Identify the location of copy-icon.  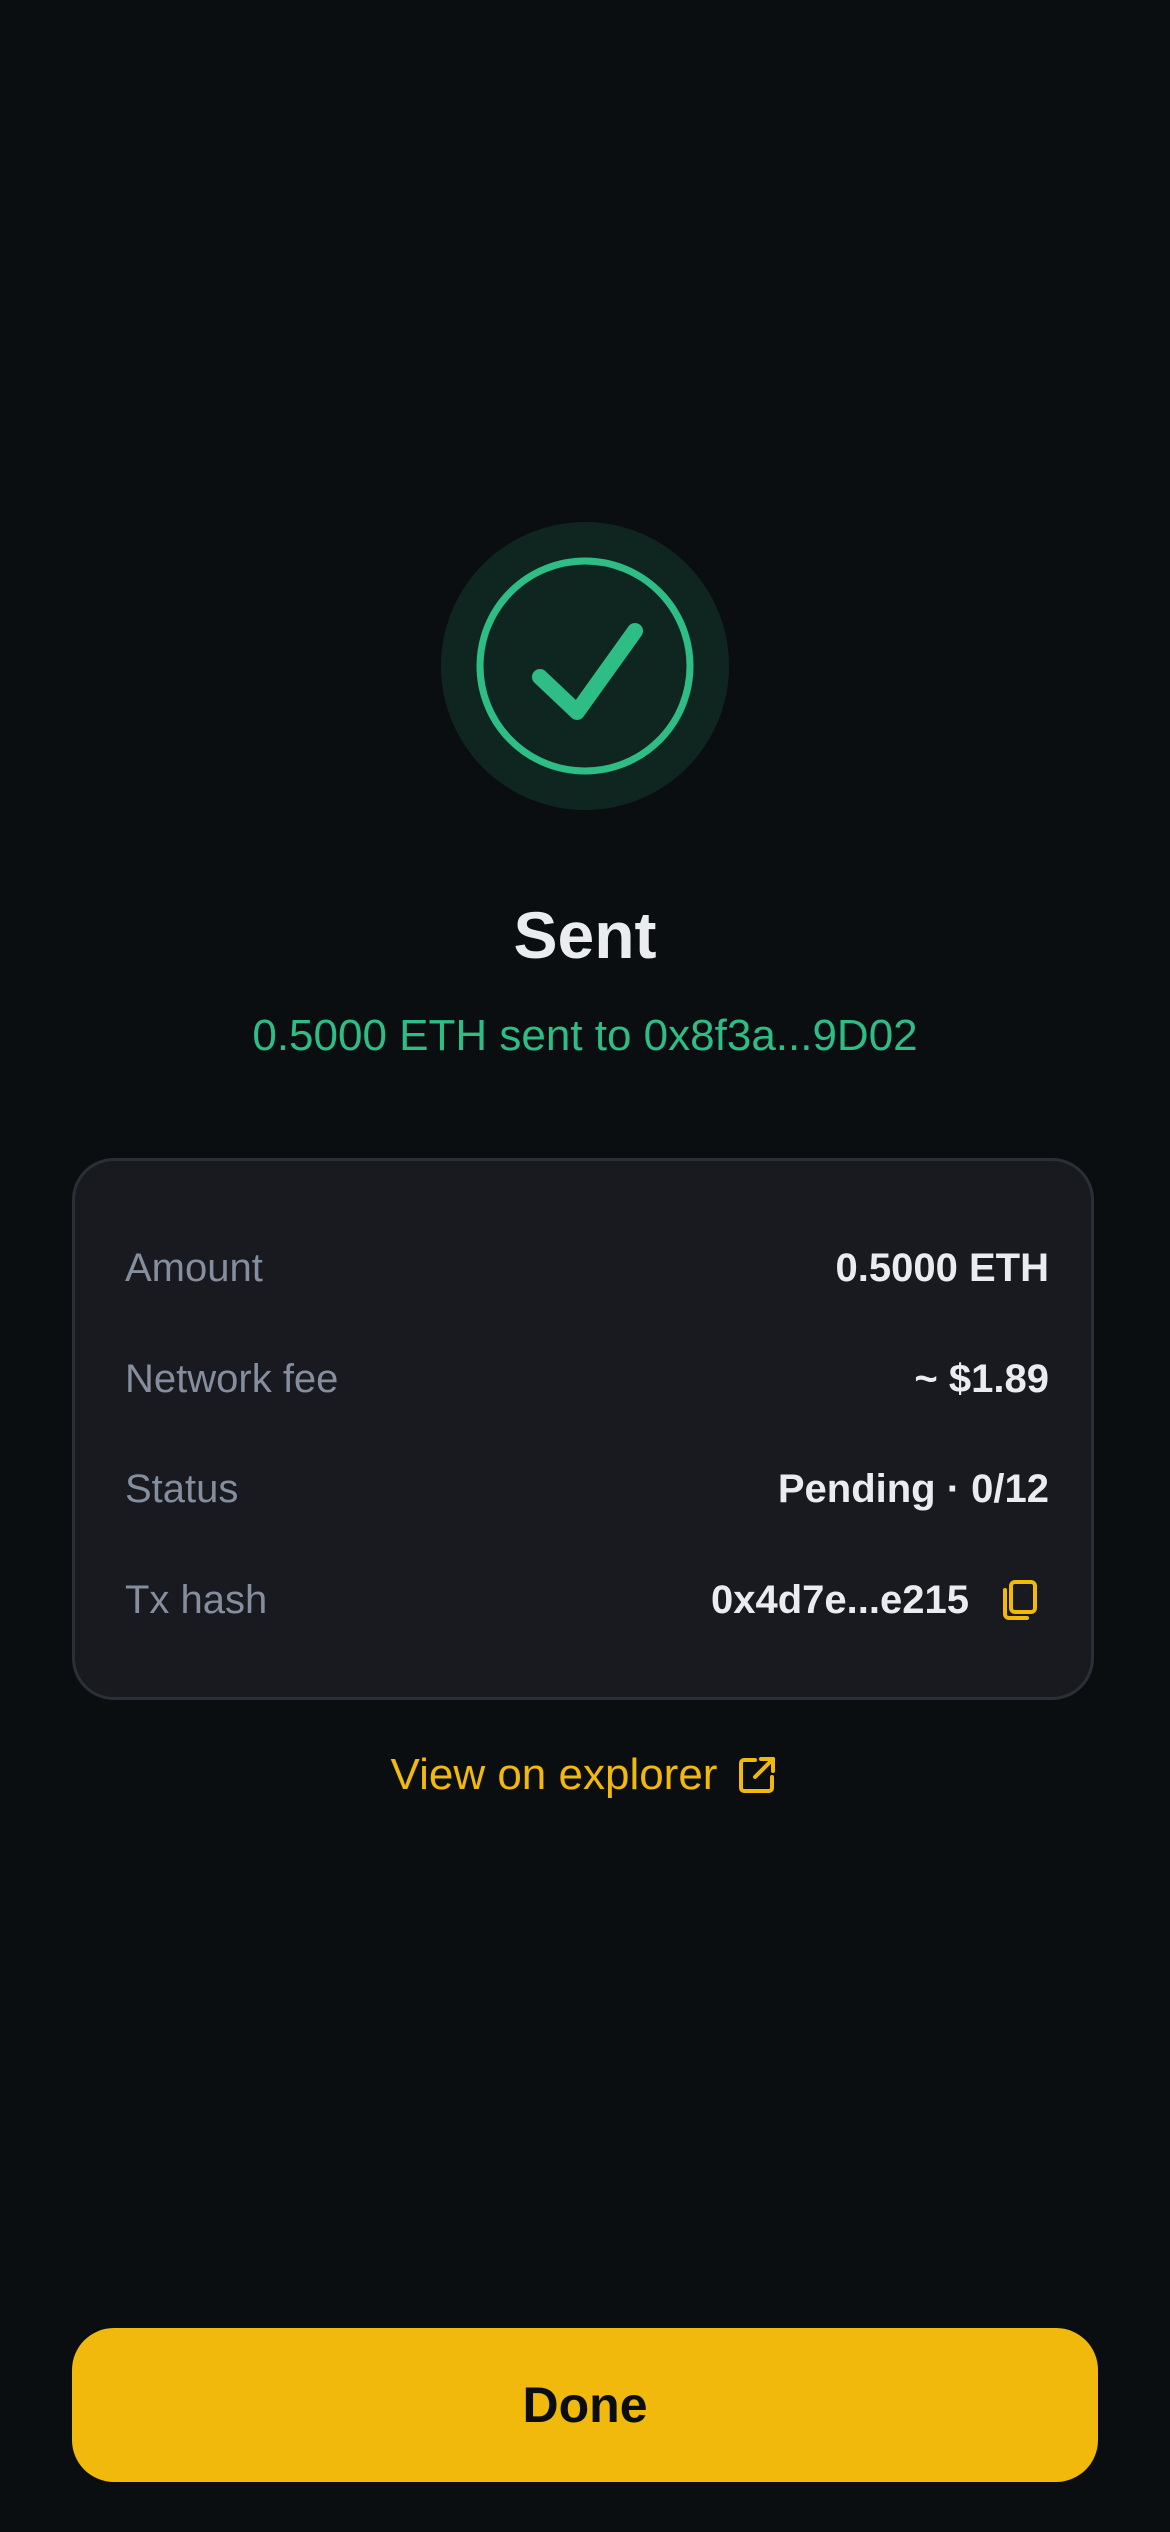
(1019, 1600).